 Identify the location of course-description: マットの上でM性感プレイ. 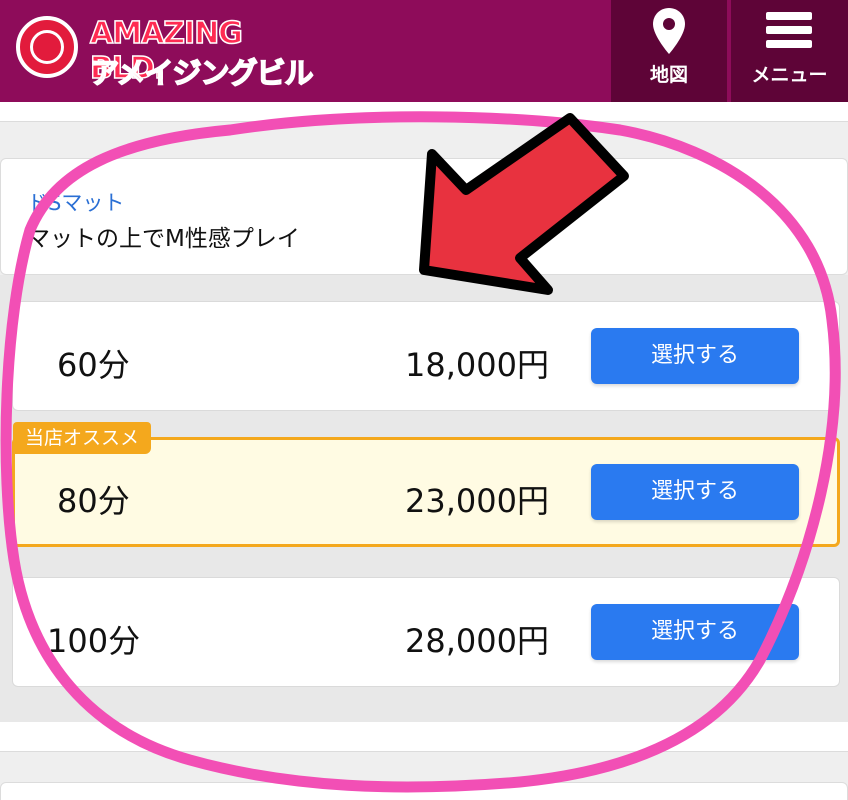
(163, 239).